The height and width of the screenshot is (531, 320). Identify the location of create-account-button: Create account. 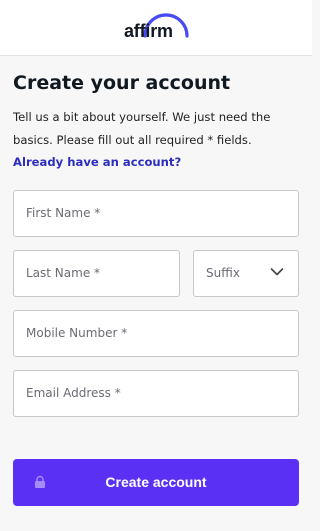
(156, 482).